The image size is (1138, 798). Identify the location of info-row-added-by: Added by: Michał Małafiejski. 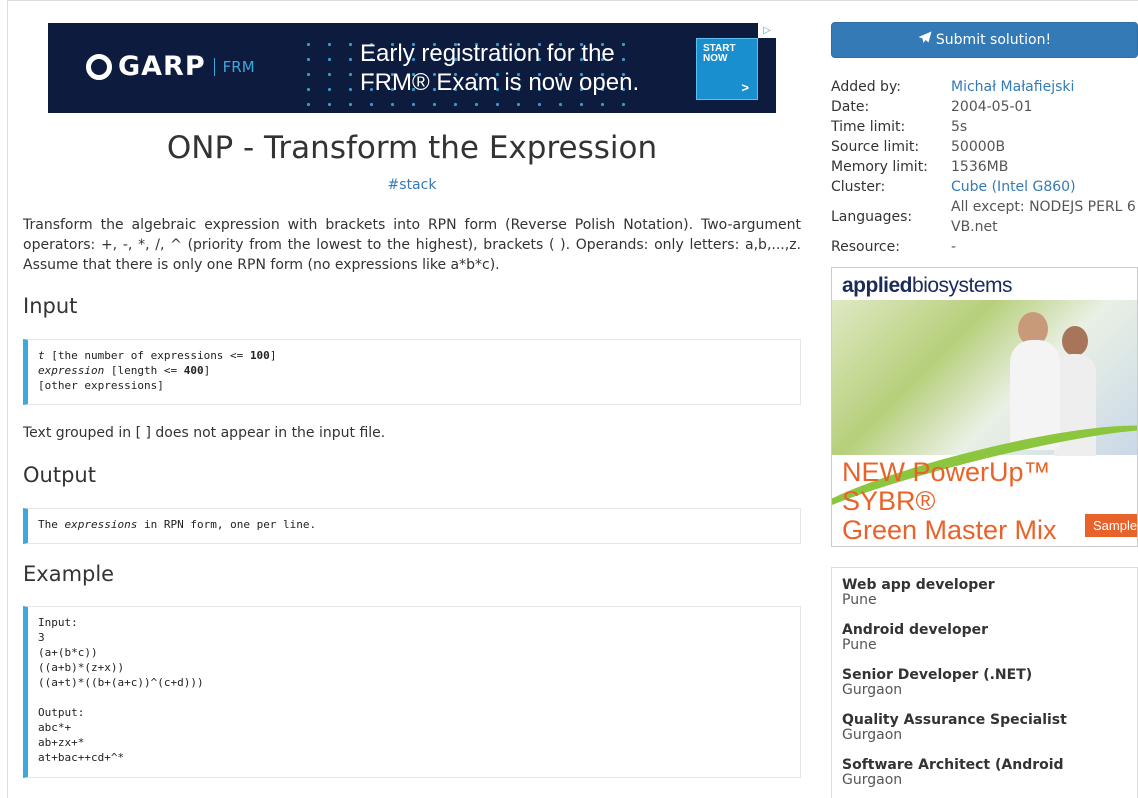
(984, 87).